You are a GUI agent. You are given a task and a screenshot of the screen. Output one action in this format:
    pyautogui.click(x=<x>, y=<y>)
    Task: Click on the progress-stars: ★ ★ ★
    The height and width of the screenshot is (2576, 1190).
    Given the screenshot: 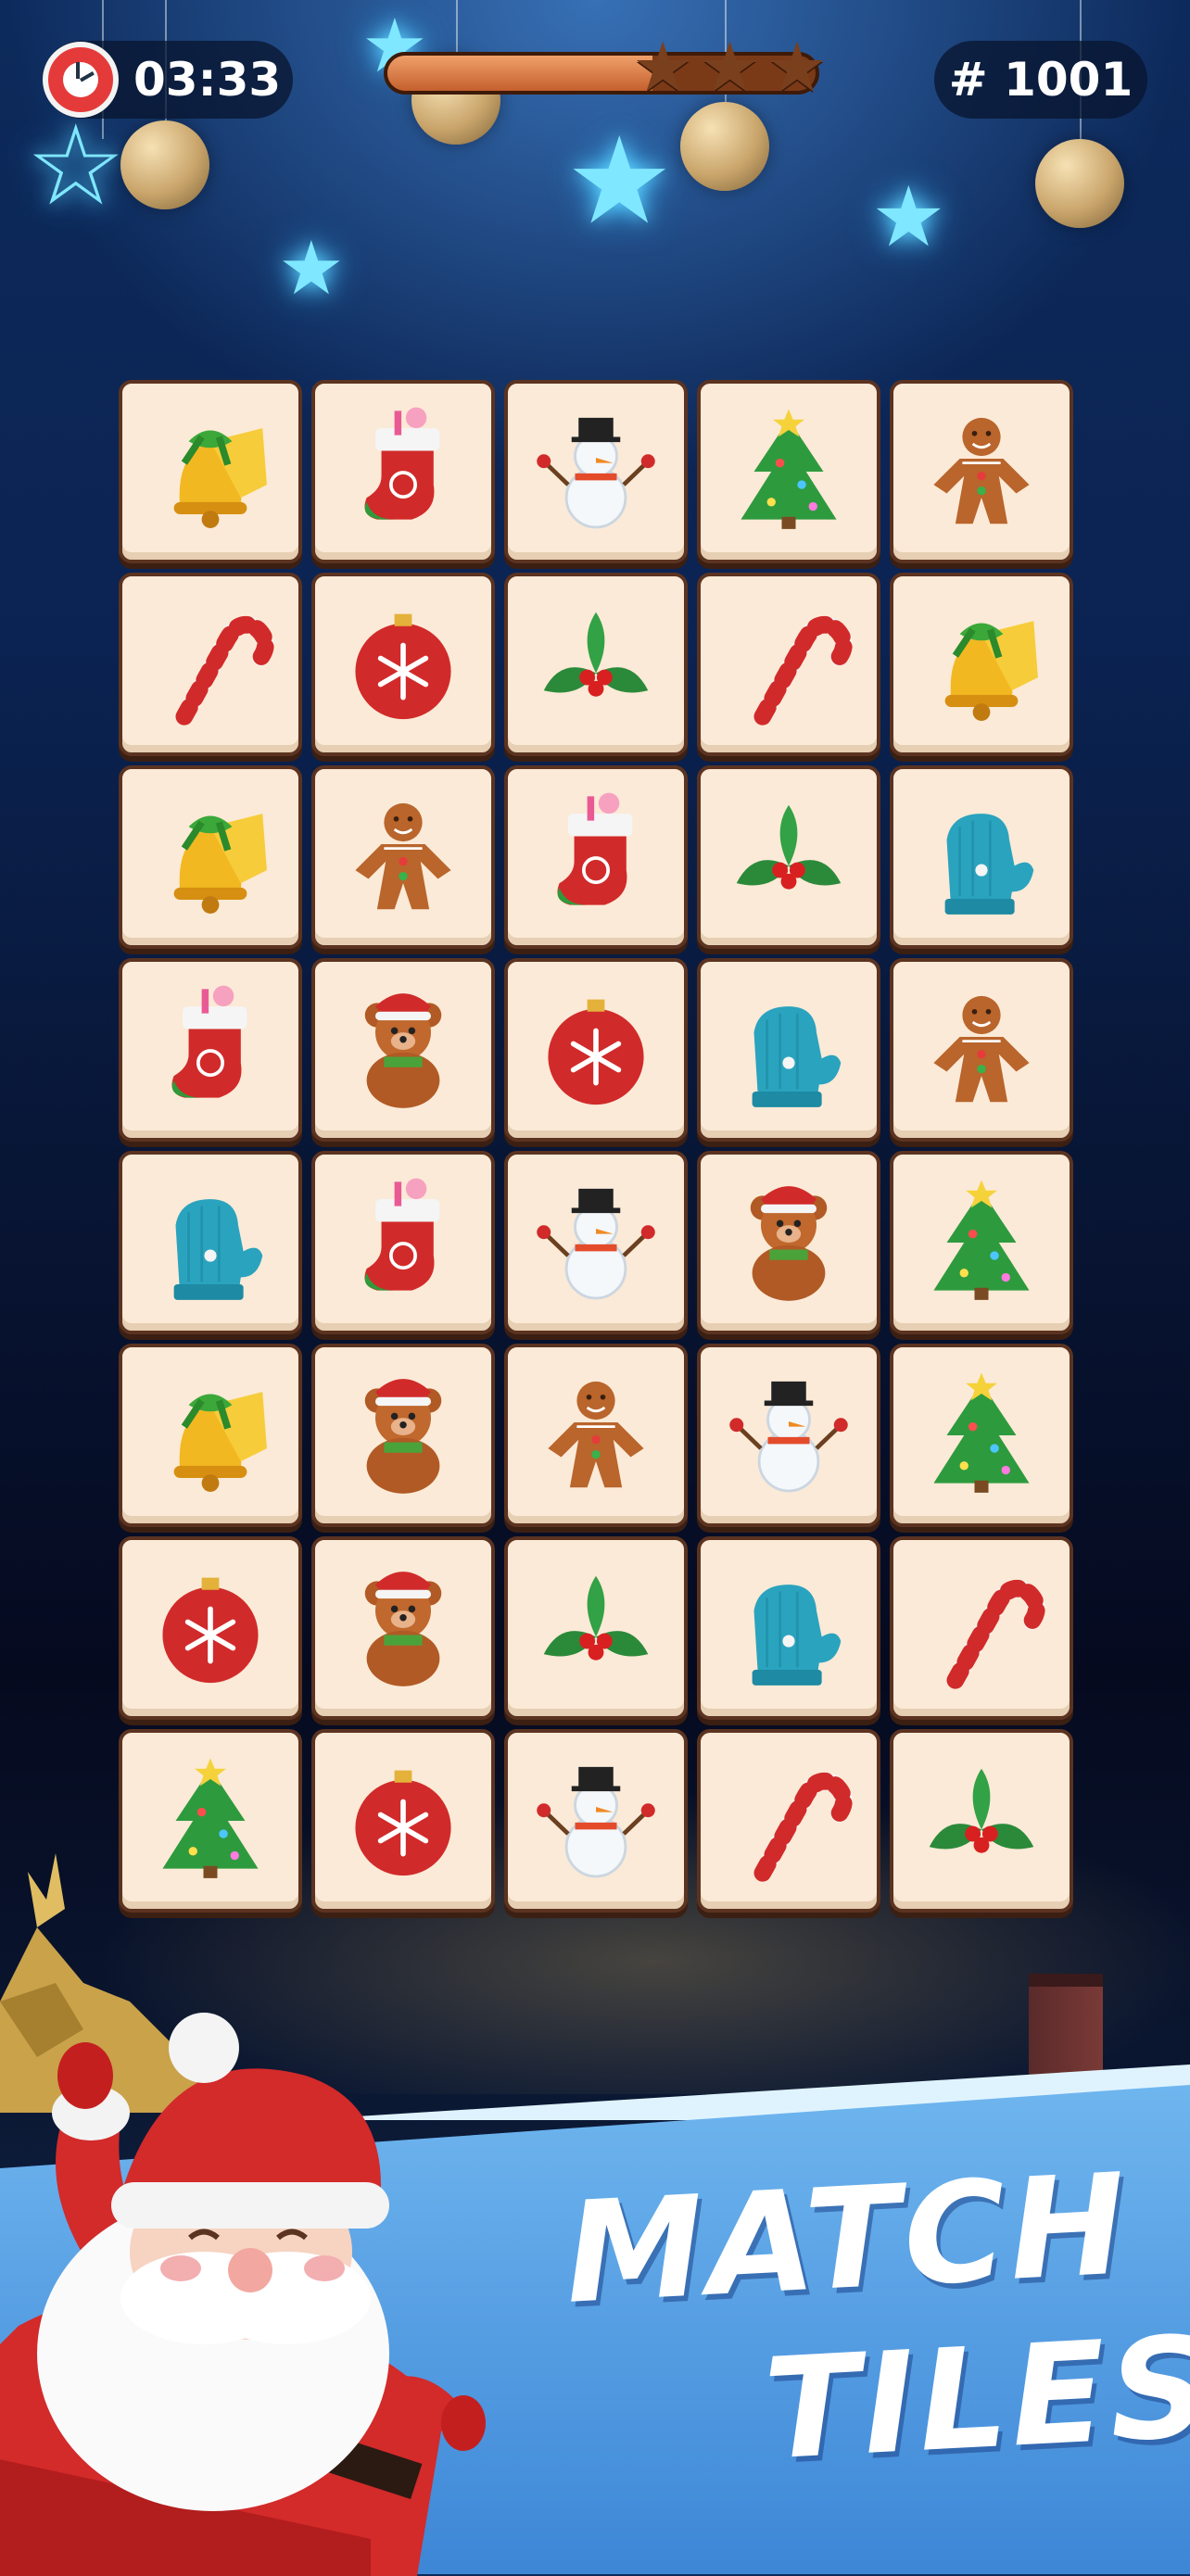 What is the action you would take?
    pyautogui.click(x=730, y=68)
    